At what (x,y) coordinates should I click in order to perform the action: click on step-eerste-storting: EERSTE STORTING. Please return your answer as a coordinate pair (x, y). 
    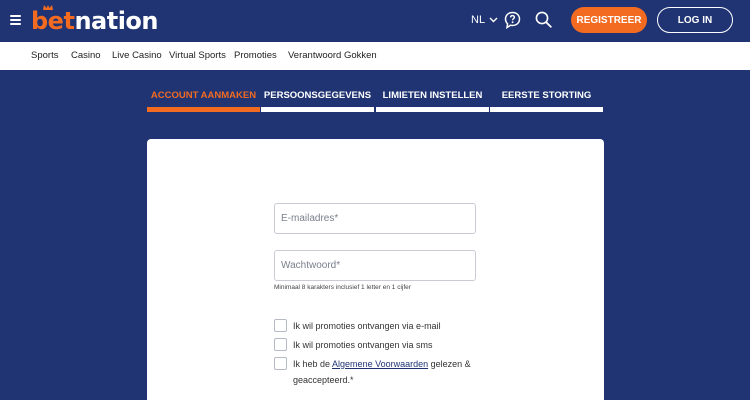
    Looking at the image, I should click on (546, 101).